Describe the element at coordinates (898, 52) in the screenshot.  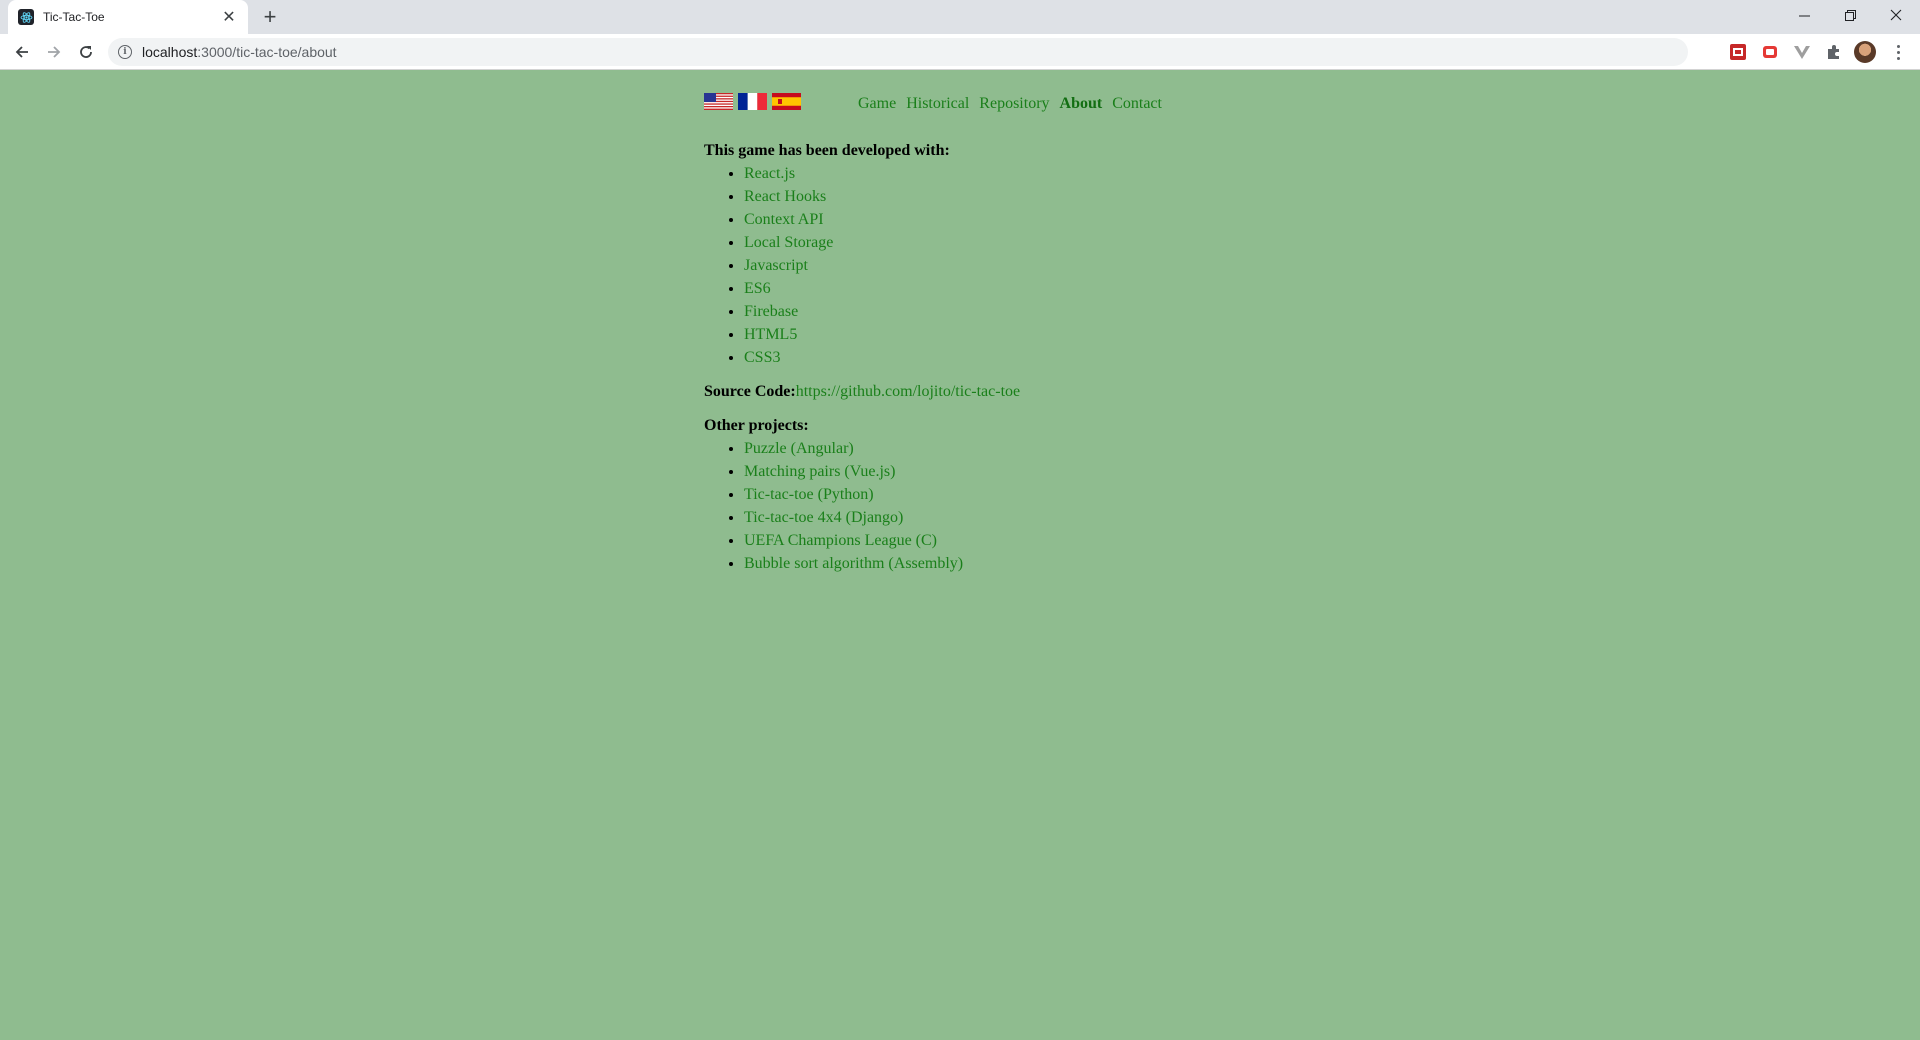
I see `address-bar: i localhost:3000/tic-tac-toe/about` at that location.